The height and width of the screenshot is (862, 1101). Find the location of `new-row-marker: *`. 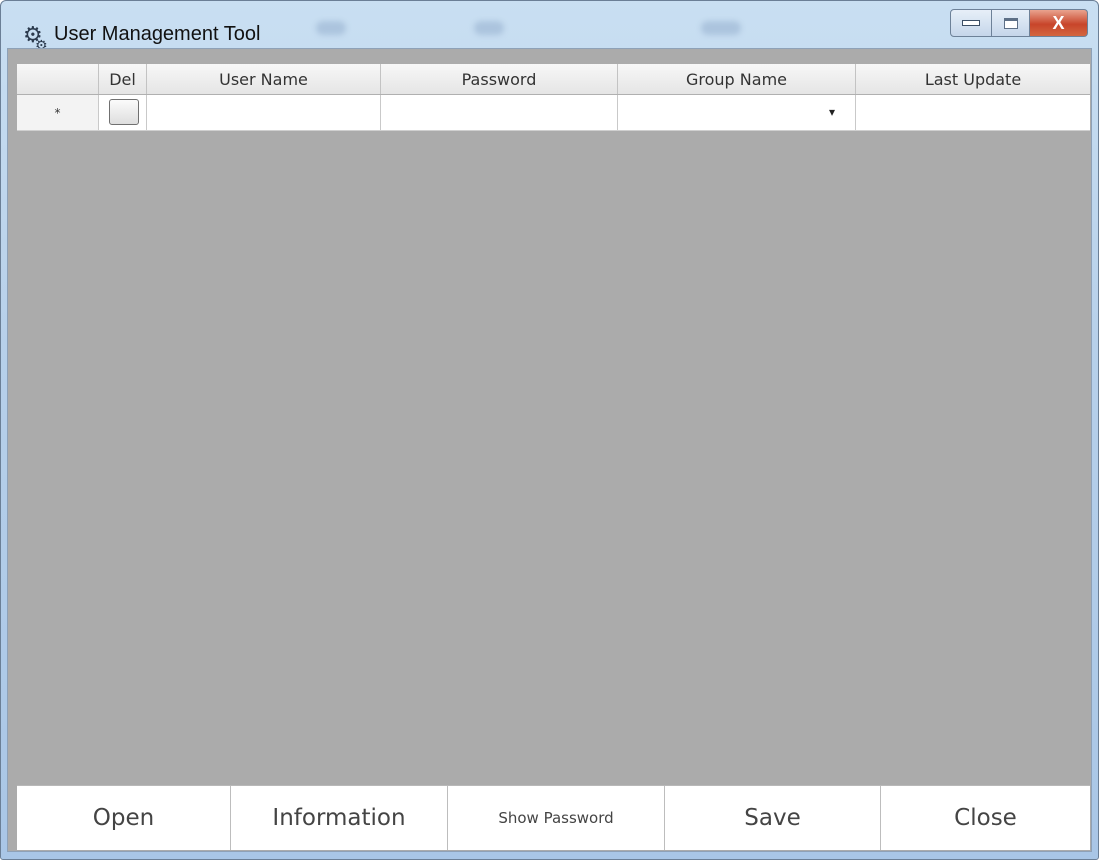

new-row-marker: * is located at coordinates (58, 112).